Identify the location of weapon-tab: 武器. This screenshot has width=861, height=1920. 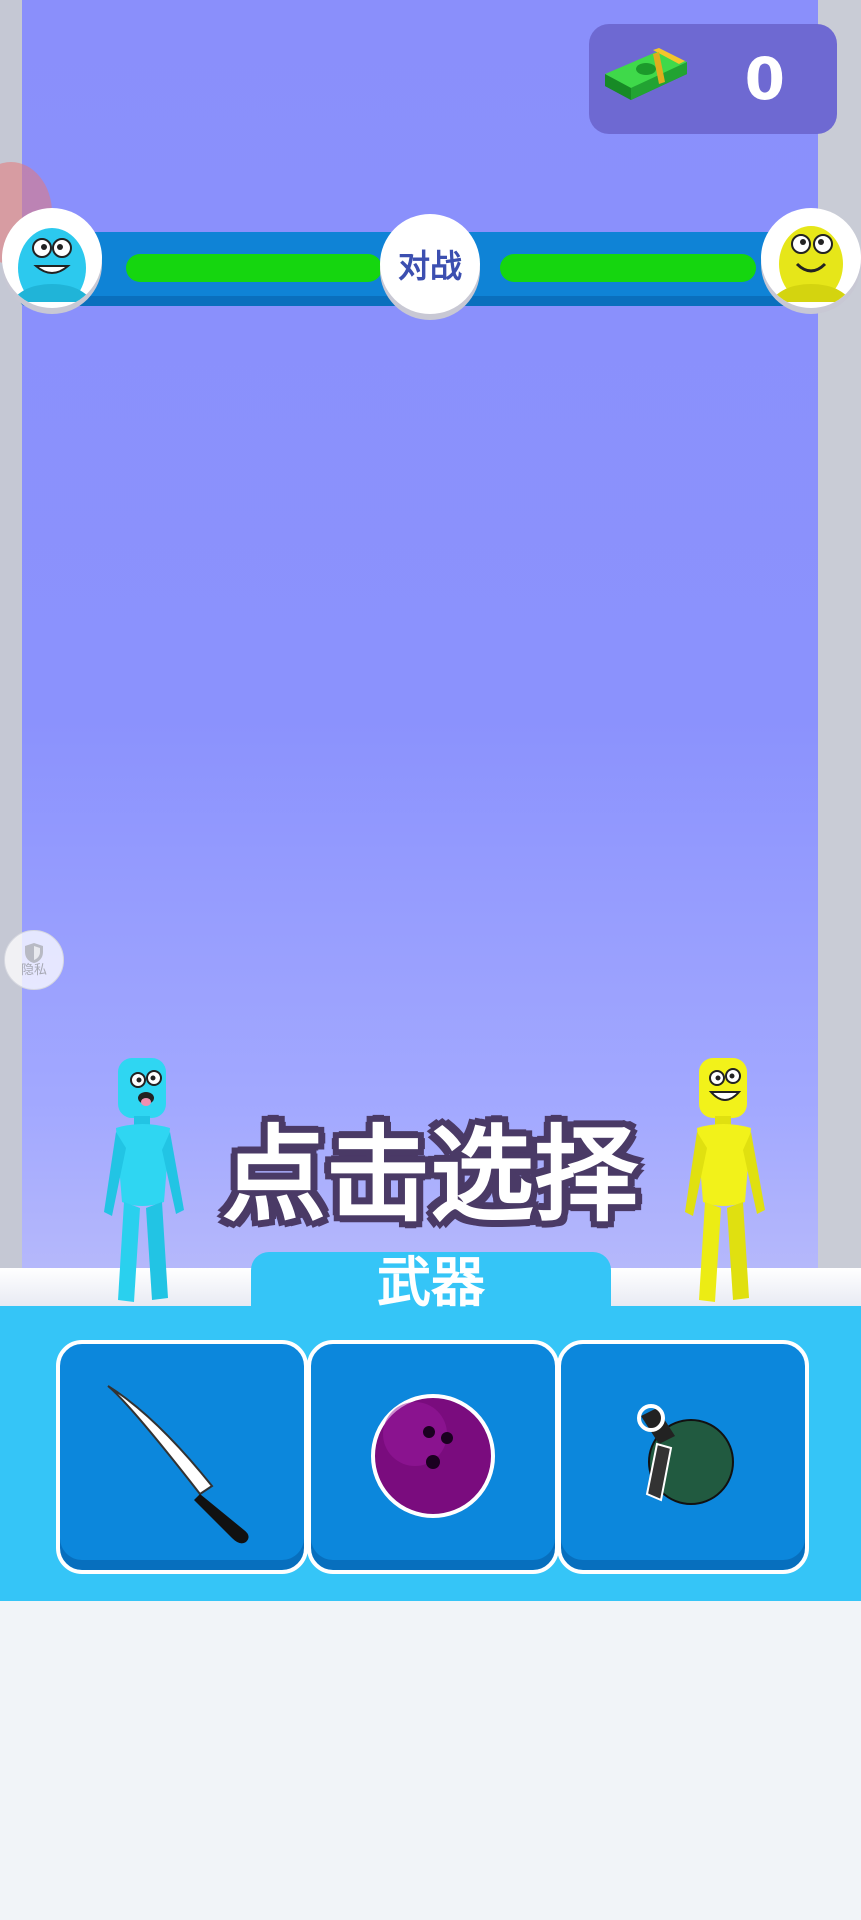
(431, 1283).